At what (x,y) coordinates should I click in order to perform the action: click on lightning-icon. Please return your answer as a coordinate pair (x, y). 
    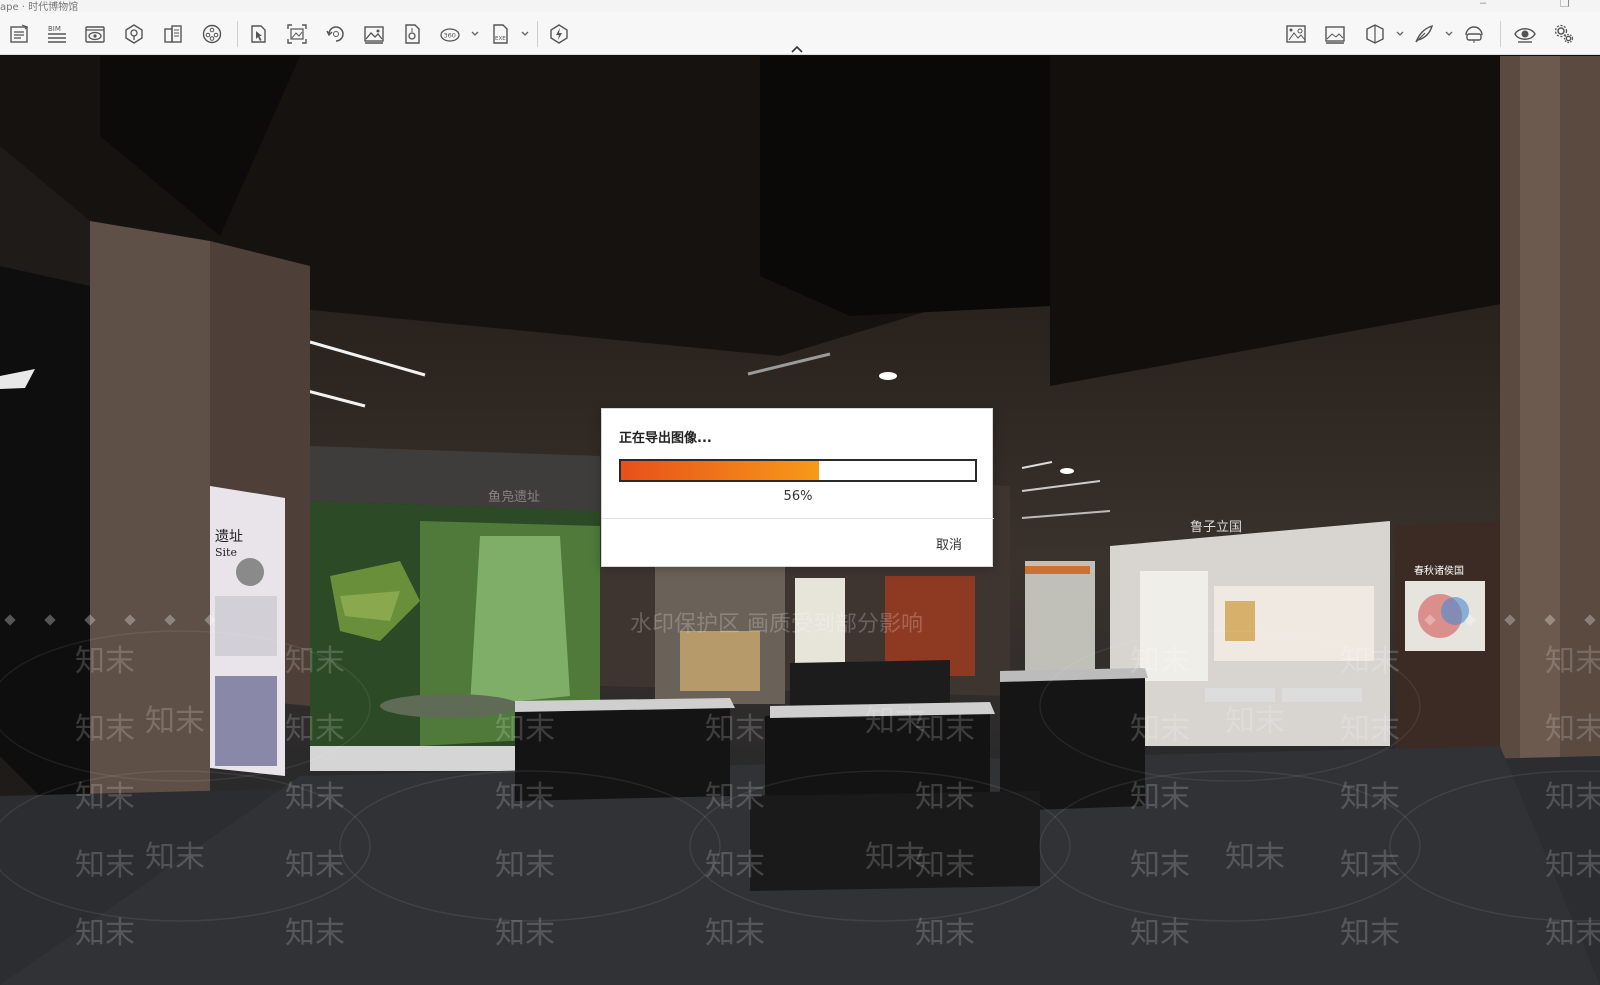
    Looking at the image, I should click on (559, 34).